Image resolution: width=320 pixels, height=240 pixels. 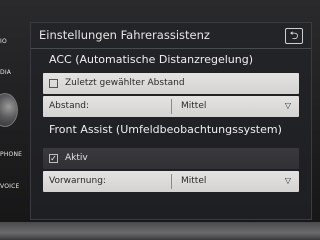 What do you see at coordinates (53, 83) in the screenshot?
I see `acc-last-distance-checkbox` at bounding box center [53, 83].